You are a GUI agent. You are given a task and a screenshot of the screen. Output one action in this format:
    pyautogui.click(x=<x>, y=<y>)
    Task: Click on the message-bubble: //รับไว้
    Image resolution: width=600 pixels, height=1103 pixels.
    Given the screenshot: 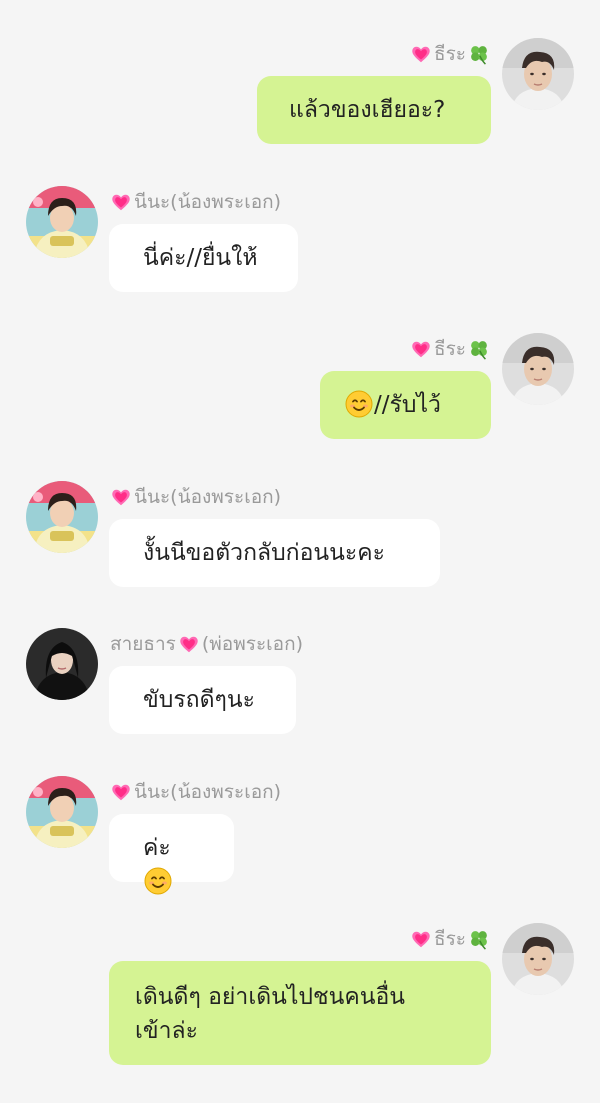 What is the action you would take?
    pyautogui.click(x=405, y=405)
    